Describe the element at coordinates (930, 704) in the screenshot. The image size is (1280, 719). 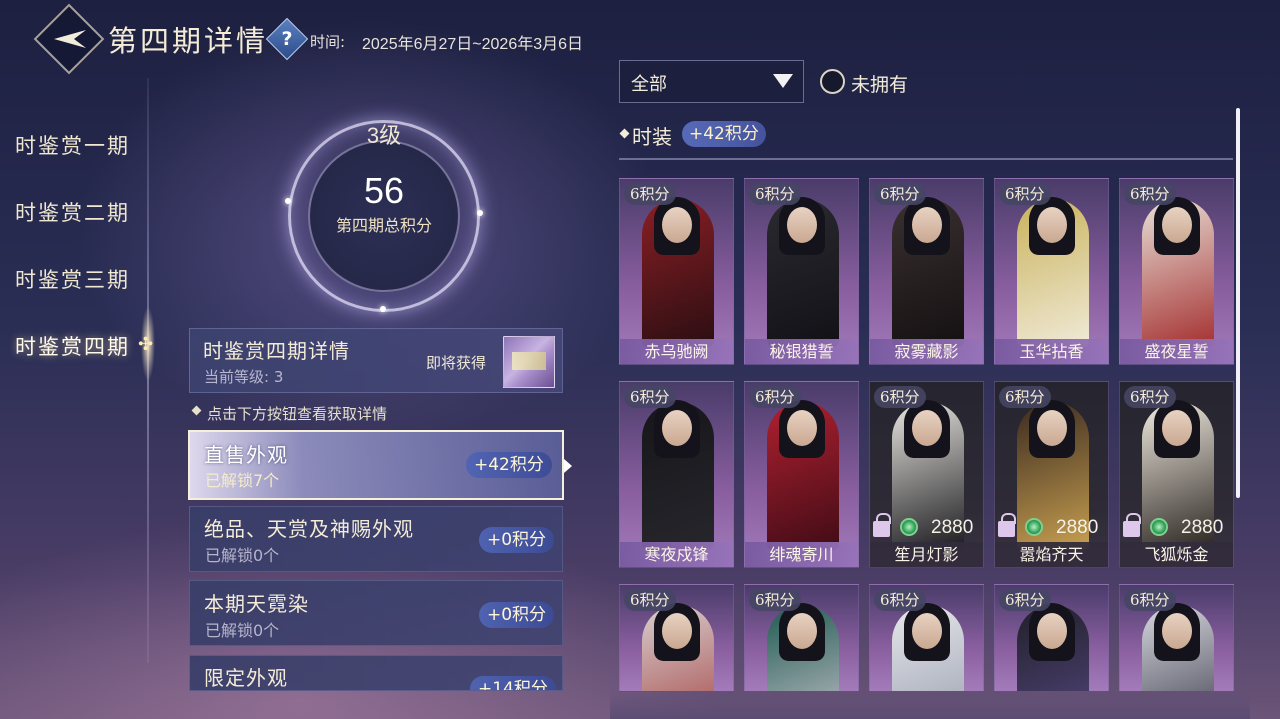
I see `bottom-fade` at that location.